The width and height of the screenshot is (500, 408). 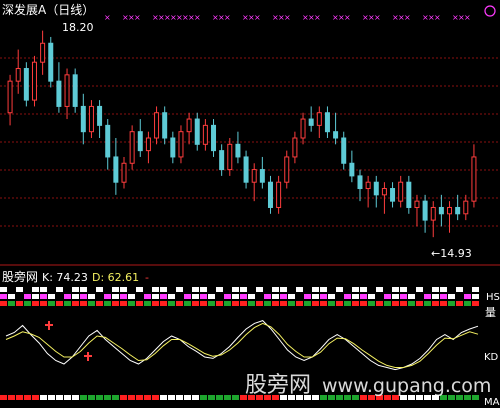 I want to click on indicator-name: 股旁网, so click(x=20, y=276).